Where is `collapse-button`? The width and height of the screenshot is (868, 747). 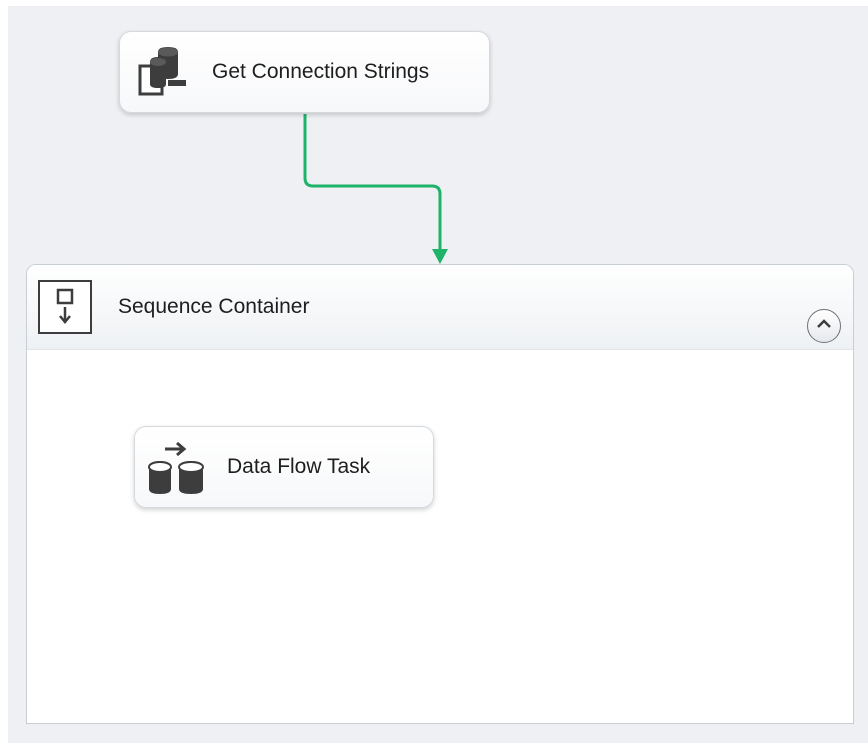
collapse-button is located at coordinates (824, 326).